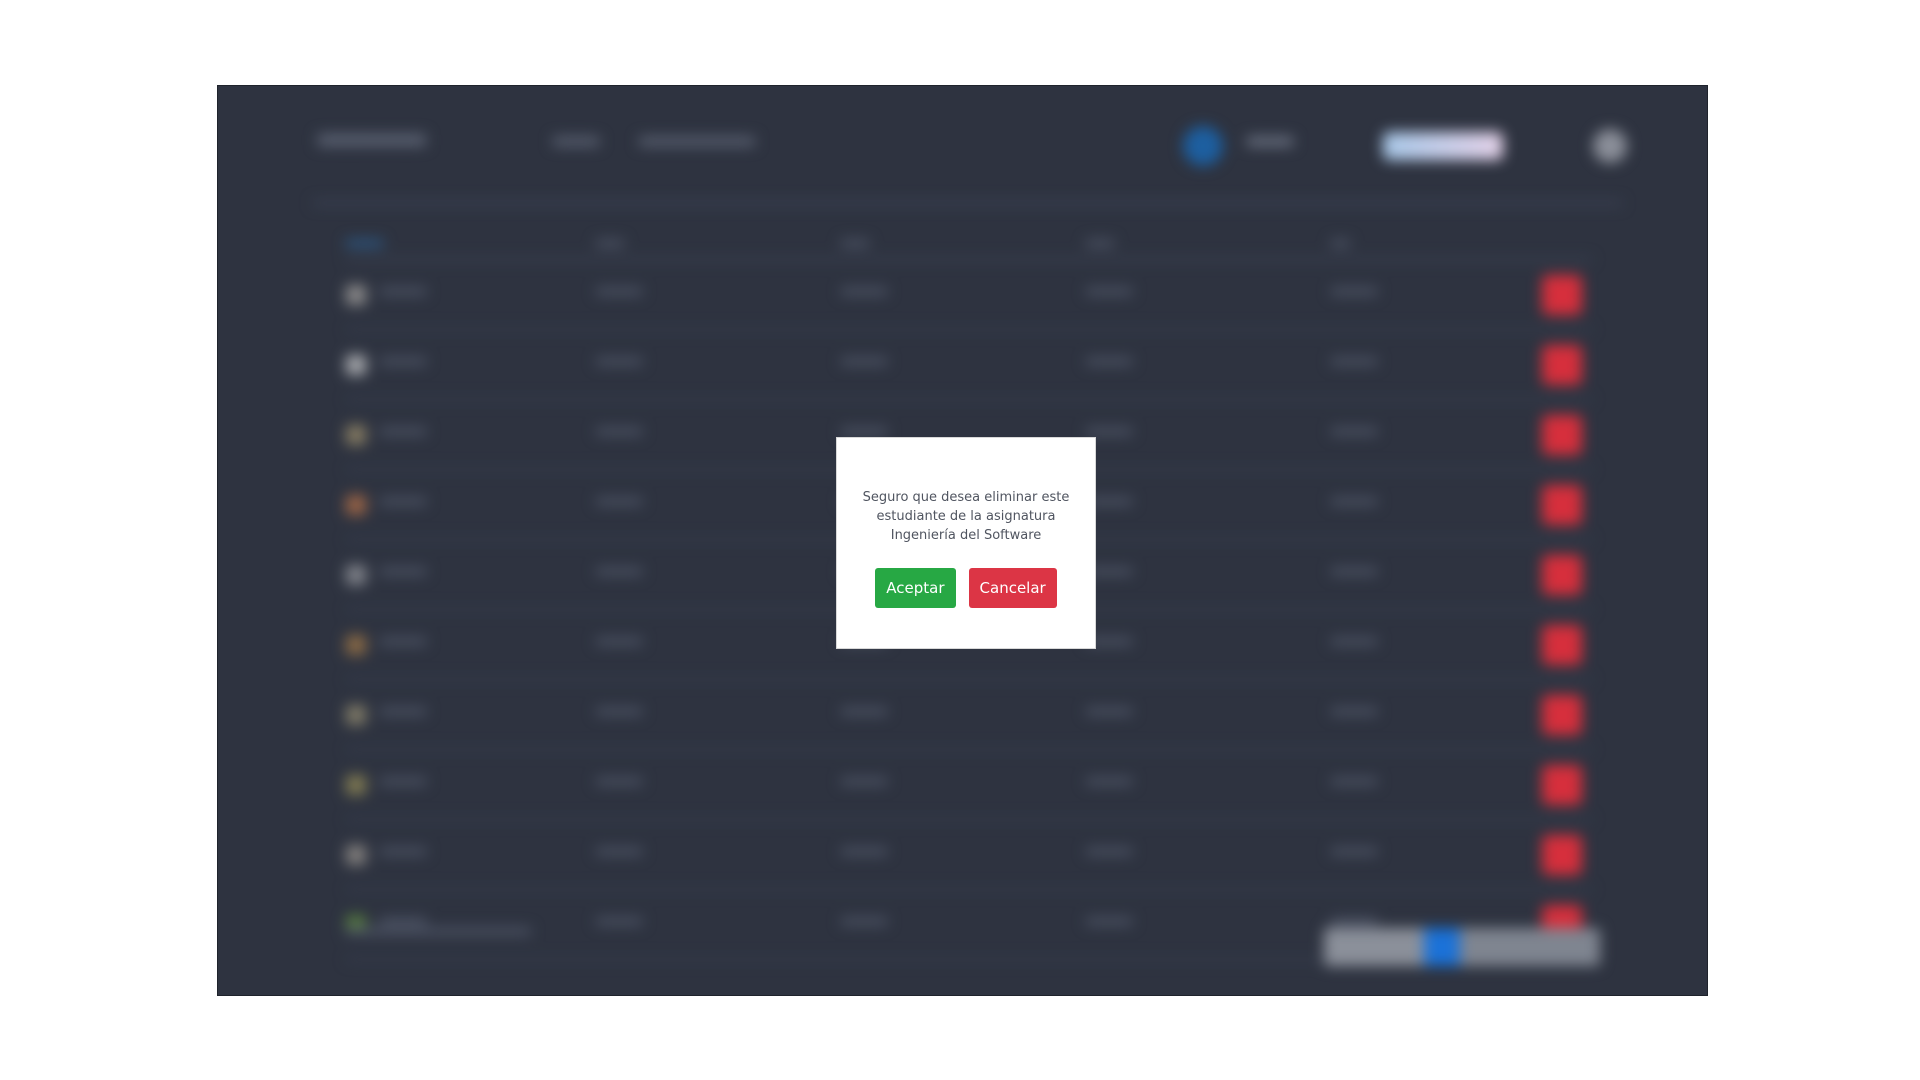 This screenshot has height=1080, width=1920. I want to click on pagination-next, so click(1530, 947).